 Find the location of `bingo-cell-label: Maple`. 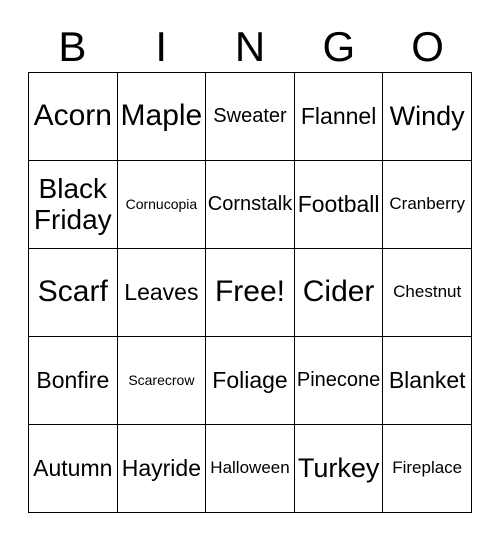

bingo-cell-label: Maple is located at coordinates (161, 116).